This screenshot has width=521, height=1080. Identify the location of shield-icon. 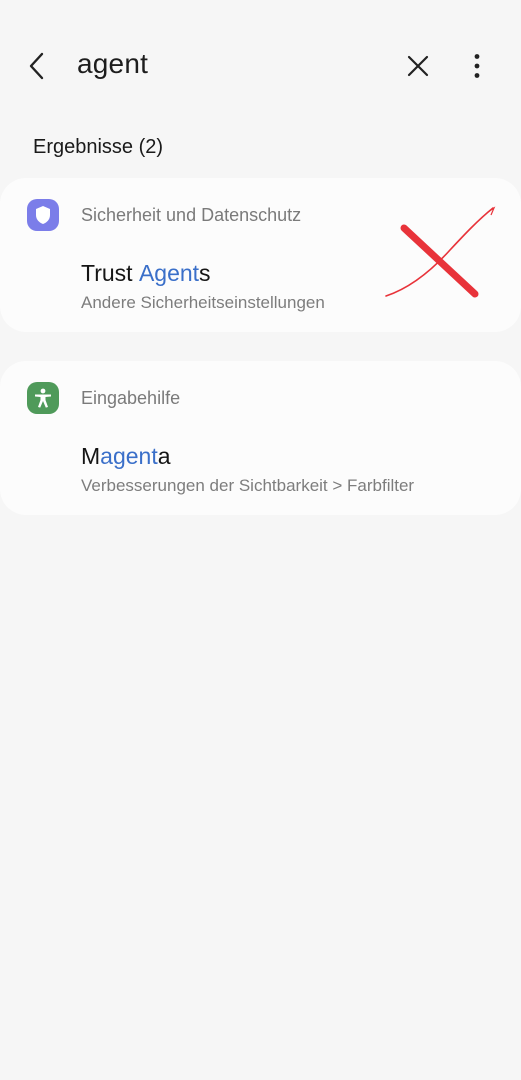
(43, 215).